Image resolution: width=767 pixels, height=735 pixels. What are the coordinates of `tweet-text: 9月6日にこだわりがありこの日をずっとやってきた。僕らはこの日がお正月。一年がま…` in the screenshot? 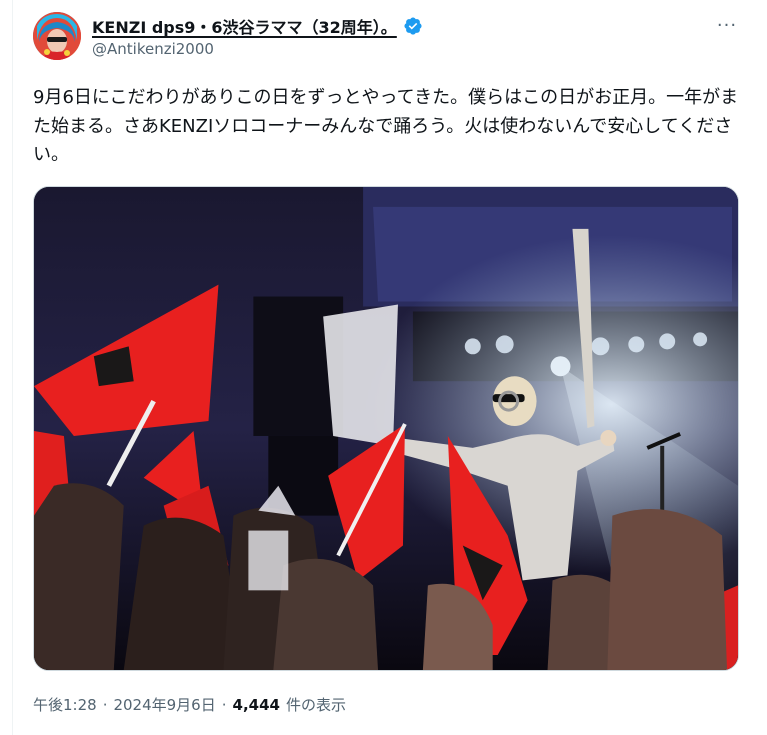 It's located at (386, 126).